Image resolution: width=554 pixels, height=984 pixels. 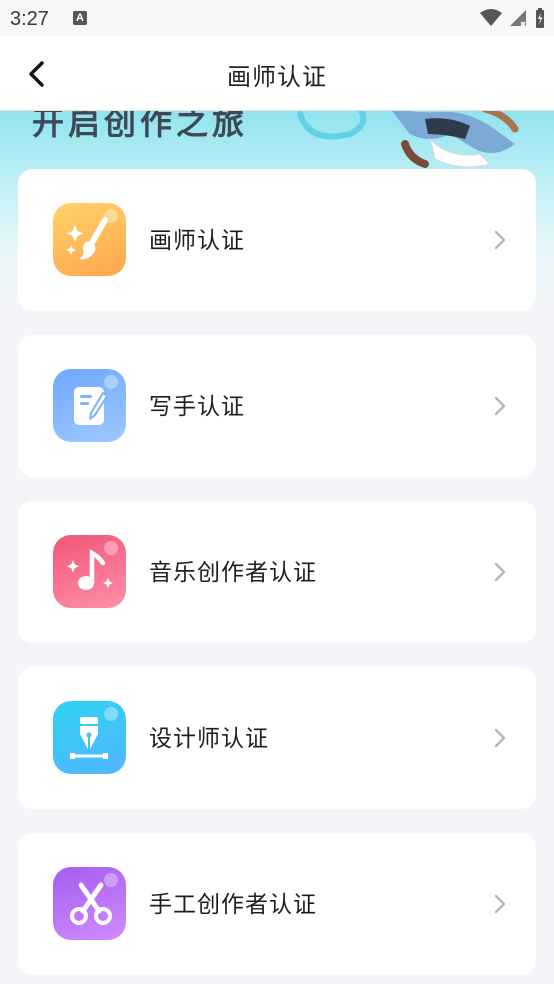 I want to click on certification-label: 手工创作者认证, so click(x=233, y=905).